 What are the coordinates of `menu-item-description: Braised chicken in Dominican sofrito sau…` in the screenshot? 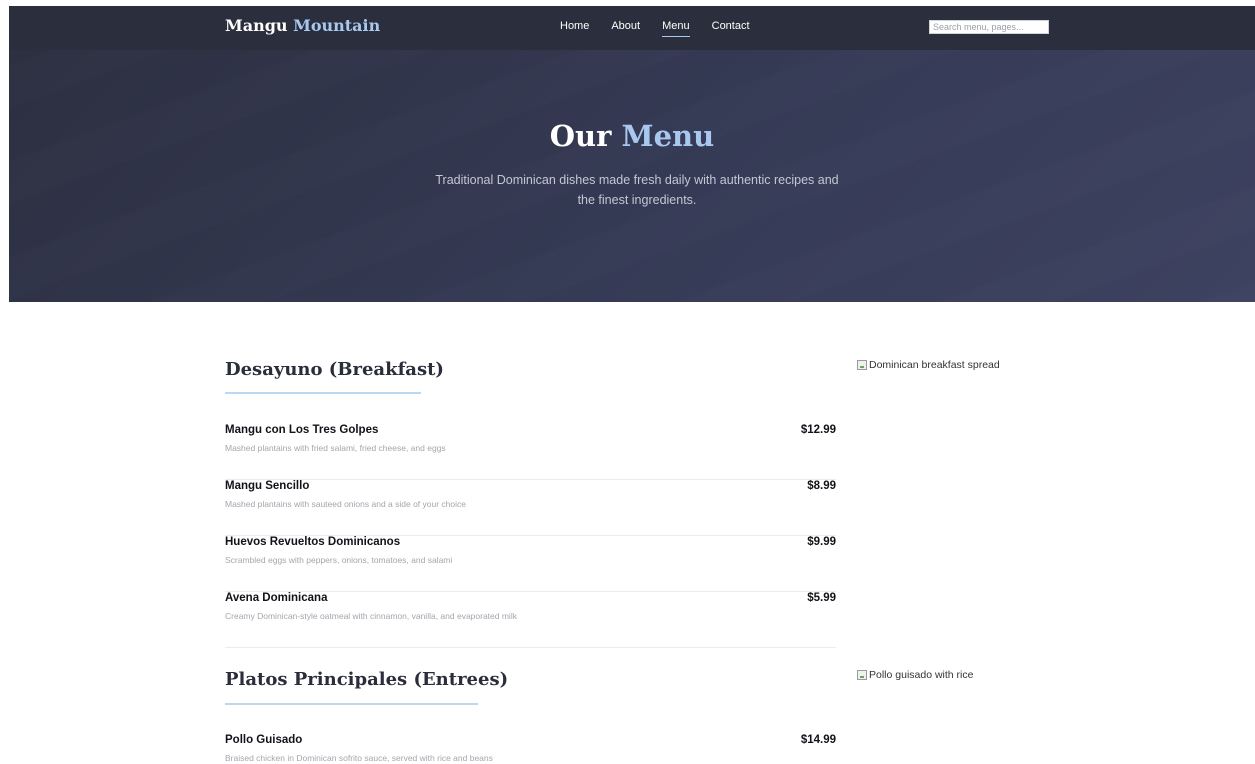 It's located at (359, 758).